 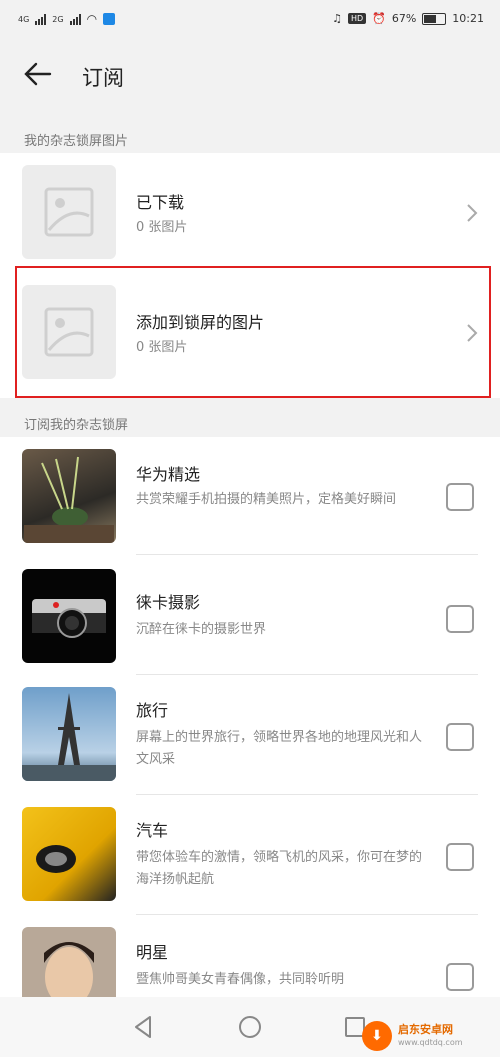 I want to click on thumbnail-portrait, so click(x=69, y=962).